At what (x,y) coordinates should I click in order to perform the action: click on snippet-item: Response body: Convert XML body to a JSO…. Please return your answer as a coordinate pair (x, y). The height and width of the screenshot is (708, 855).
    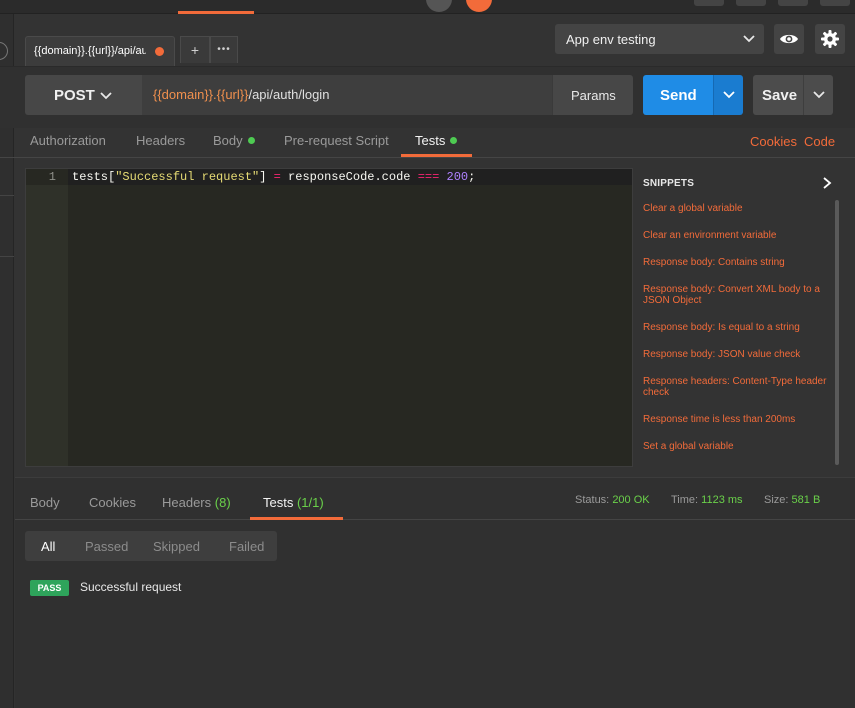
    Looking at the image, I should click on (737, 295).